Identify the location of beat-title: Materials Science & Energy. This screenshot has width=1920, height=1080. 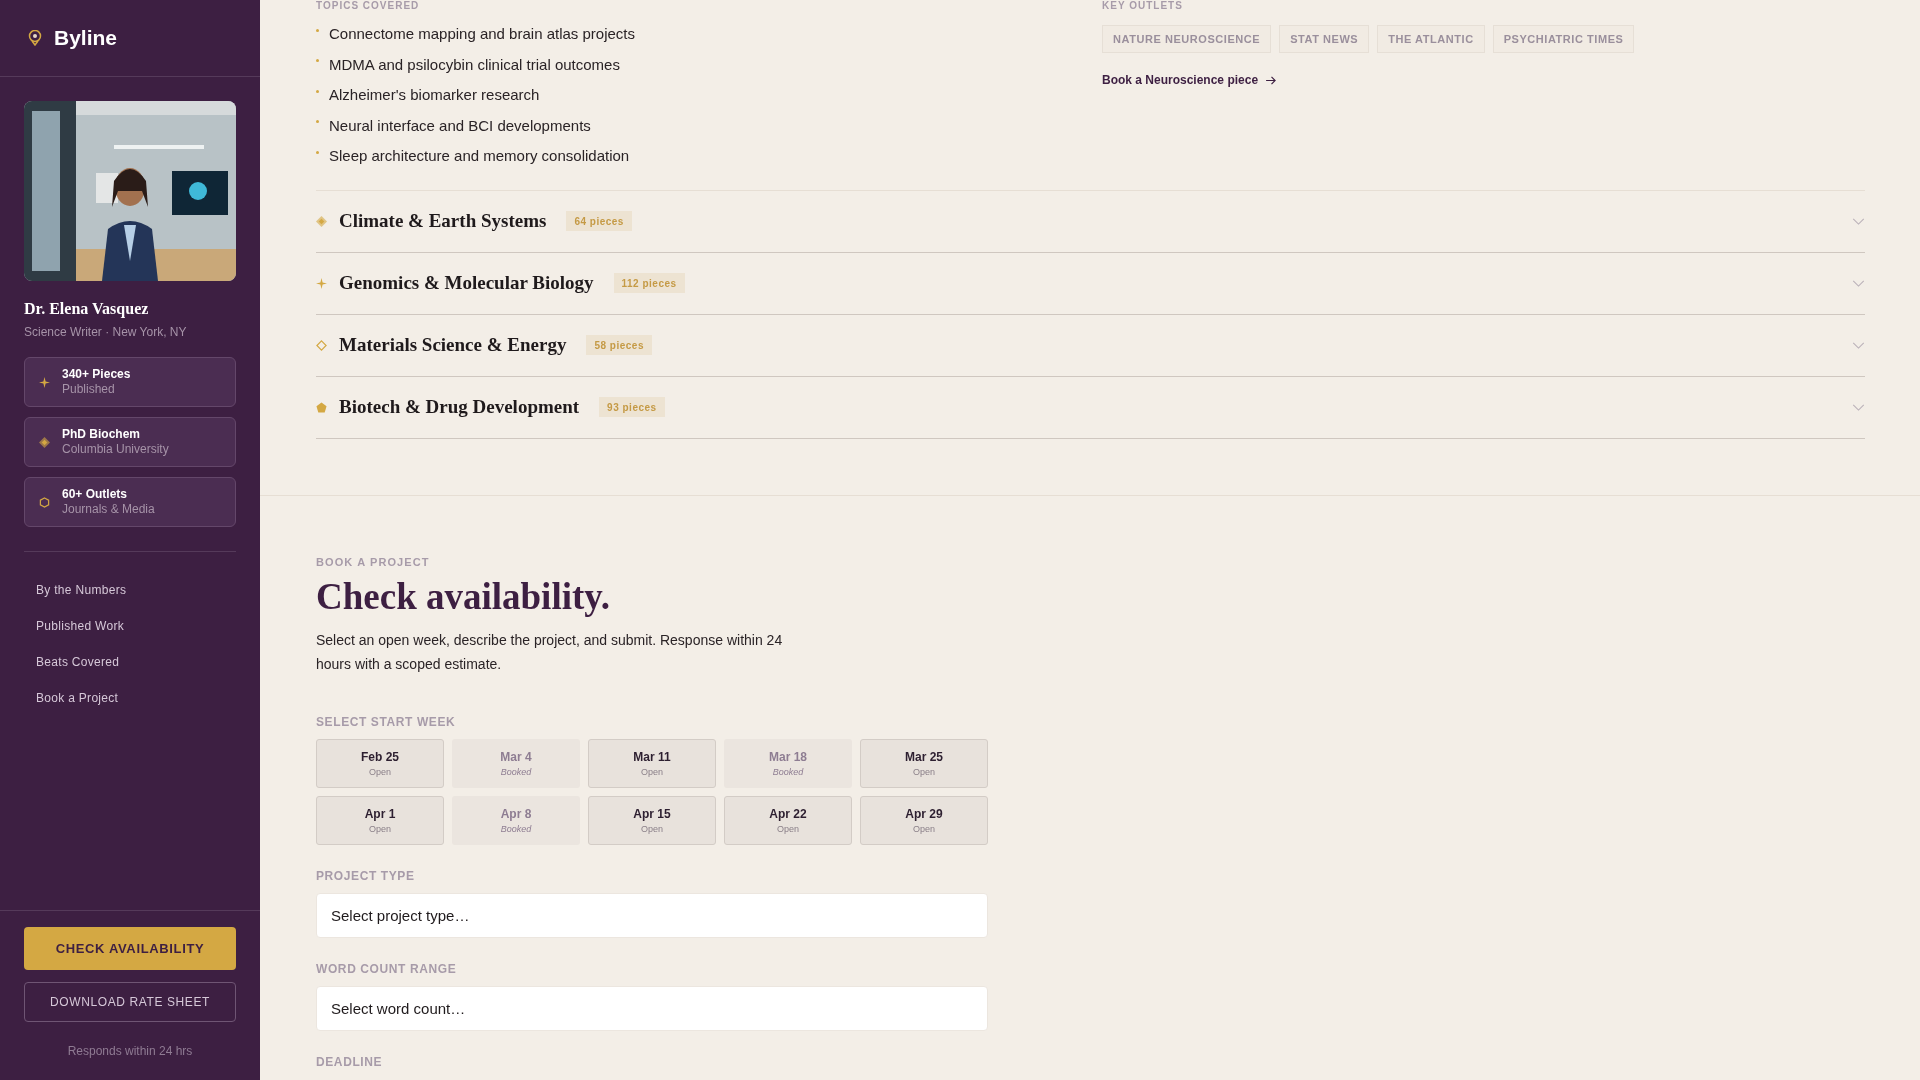
(453, 344).